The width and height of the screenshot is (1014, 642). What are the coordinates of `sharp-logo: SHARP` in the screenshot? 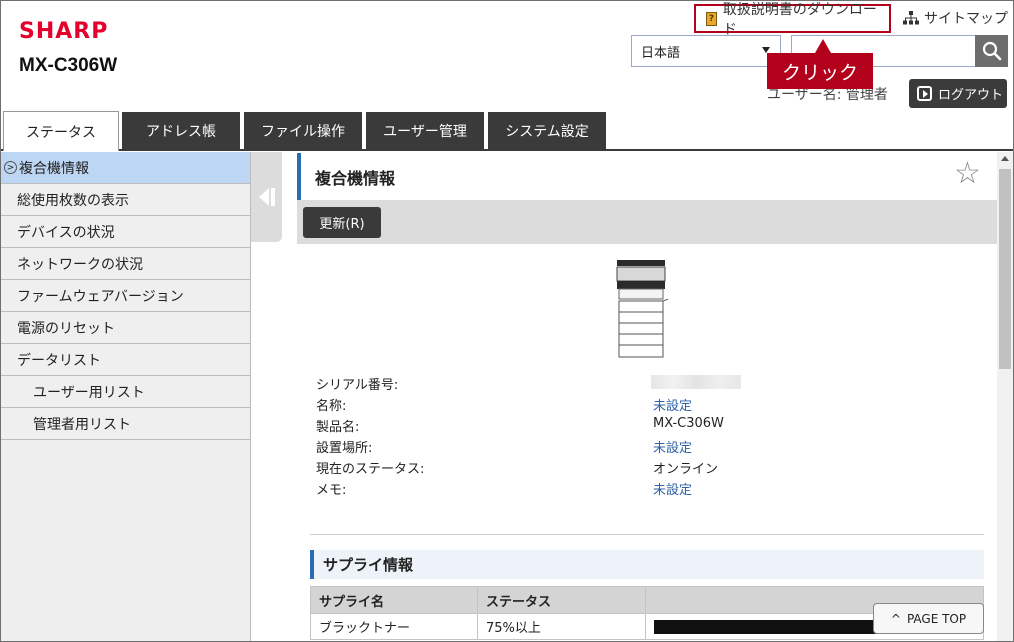 It's located at (64, 31).